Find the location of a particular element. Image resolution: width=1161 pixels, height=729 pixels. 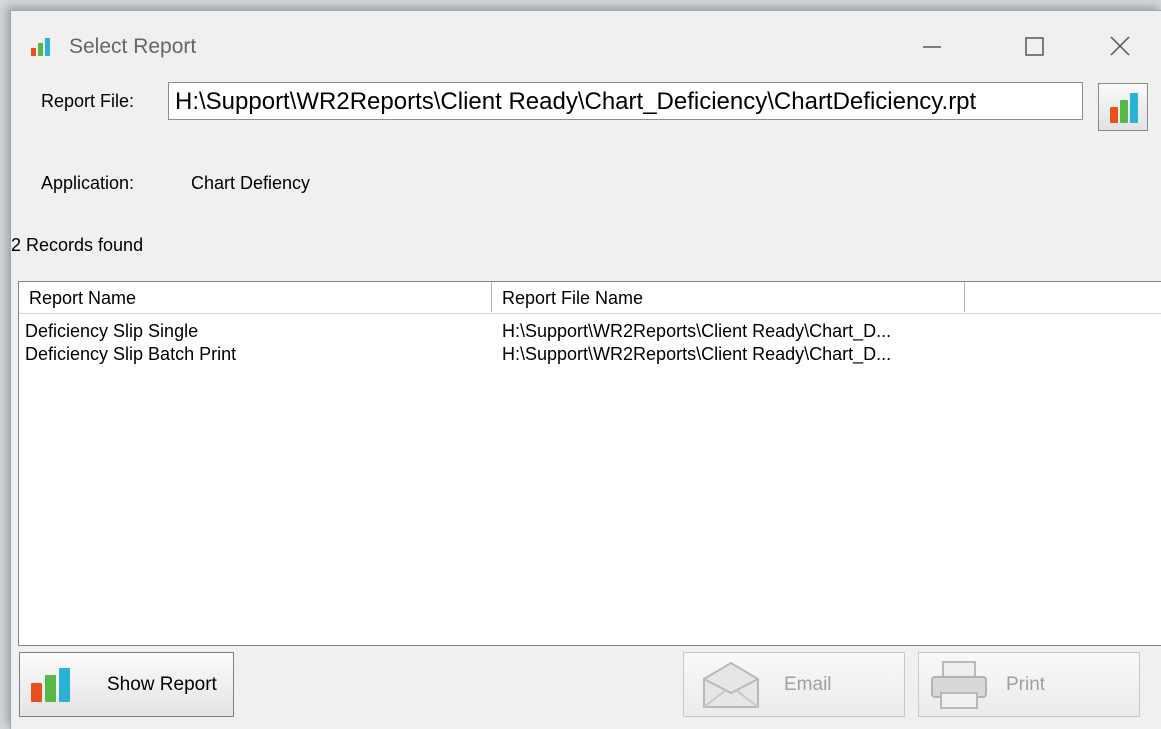

printer-icon is located at coordinates (959, 685).